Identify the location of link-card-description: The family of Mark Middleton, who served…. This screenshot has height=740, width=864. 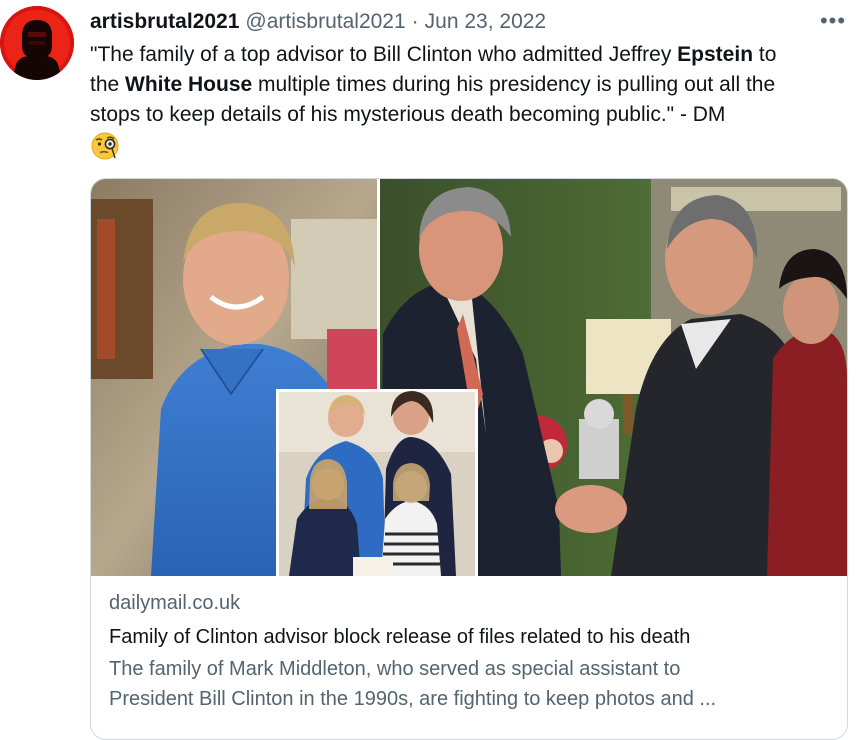
(474, 684).